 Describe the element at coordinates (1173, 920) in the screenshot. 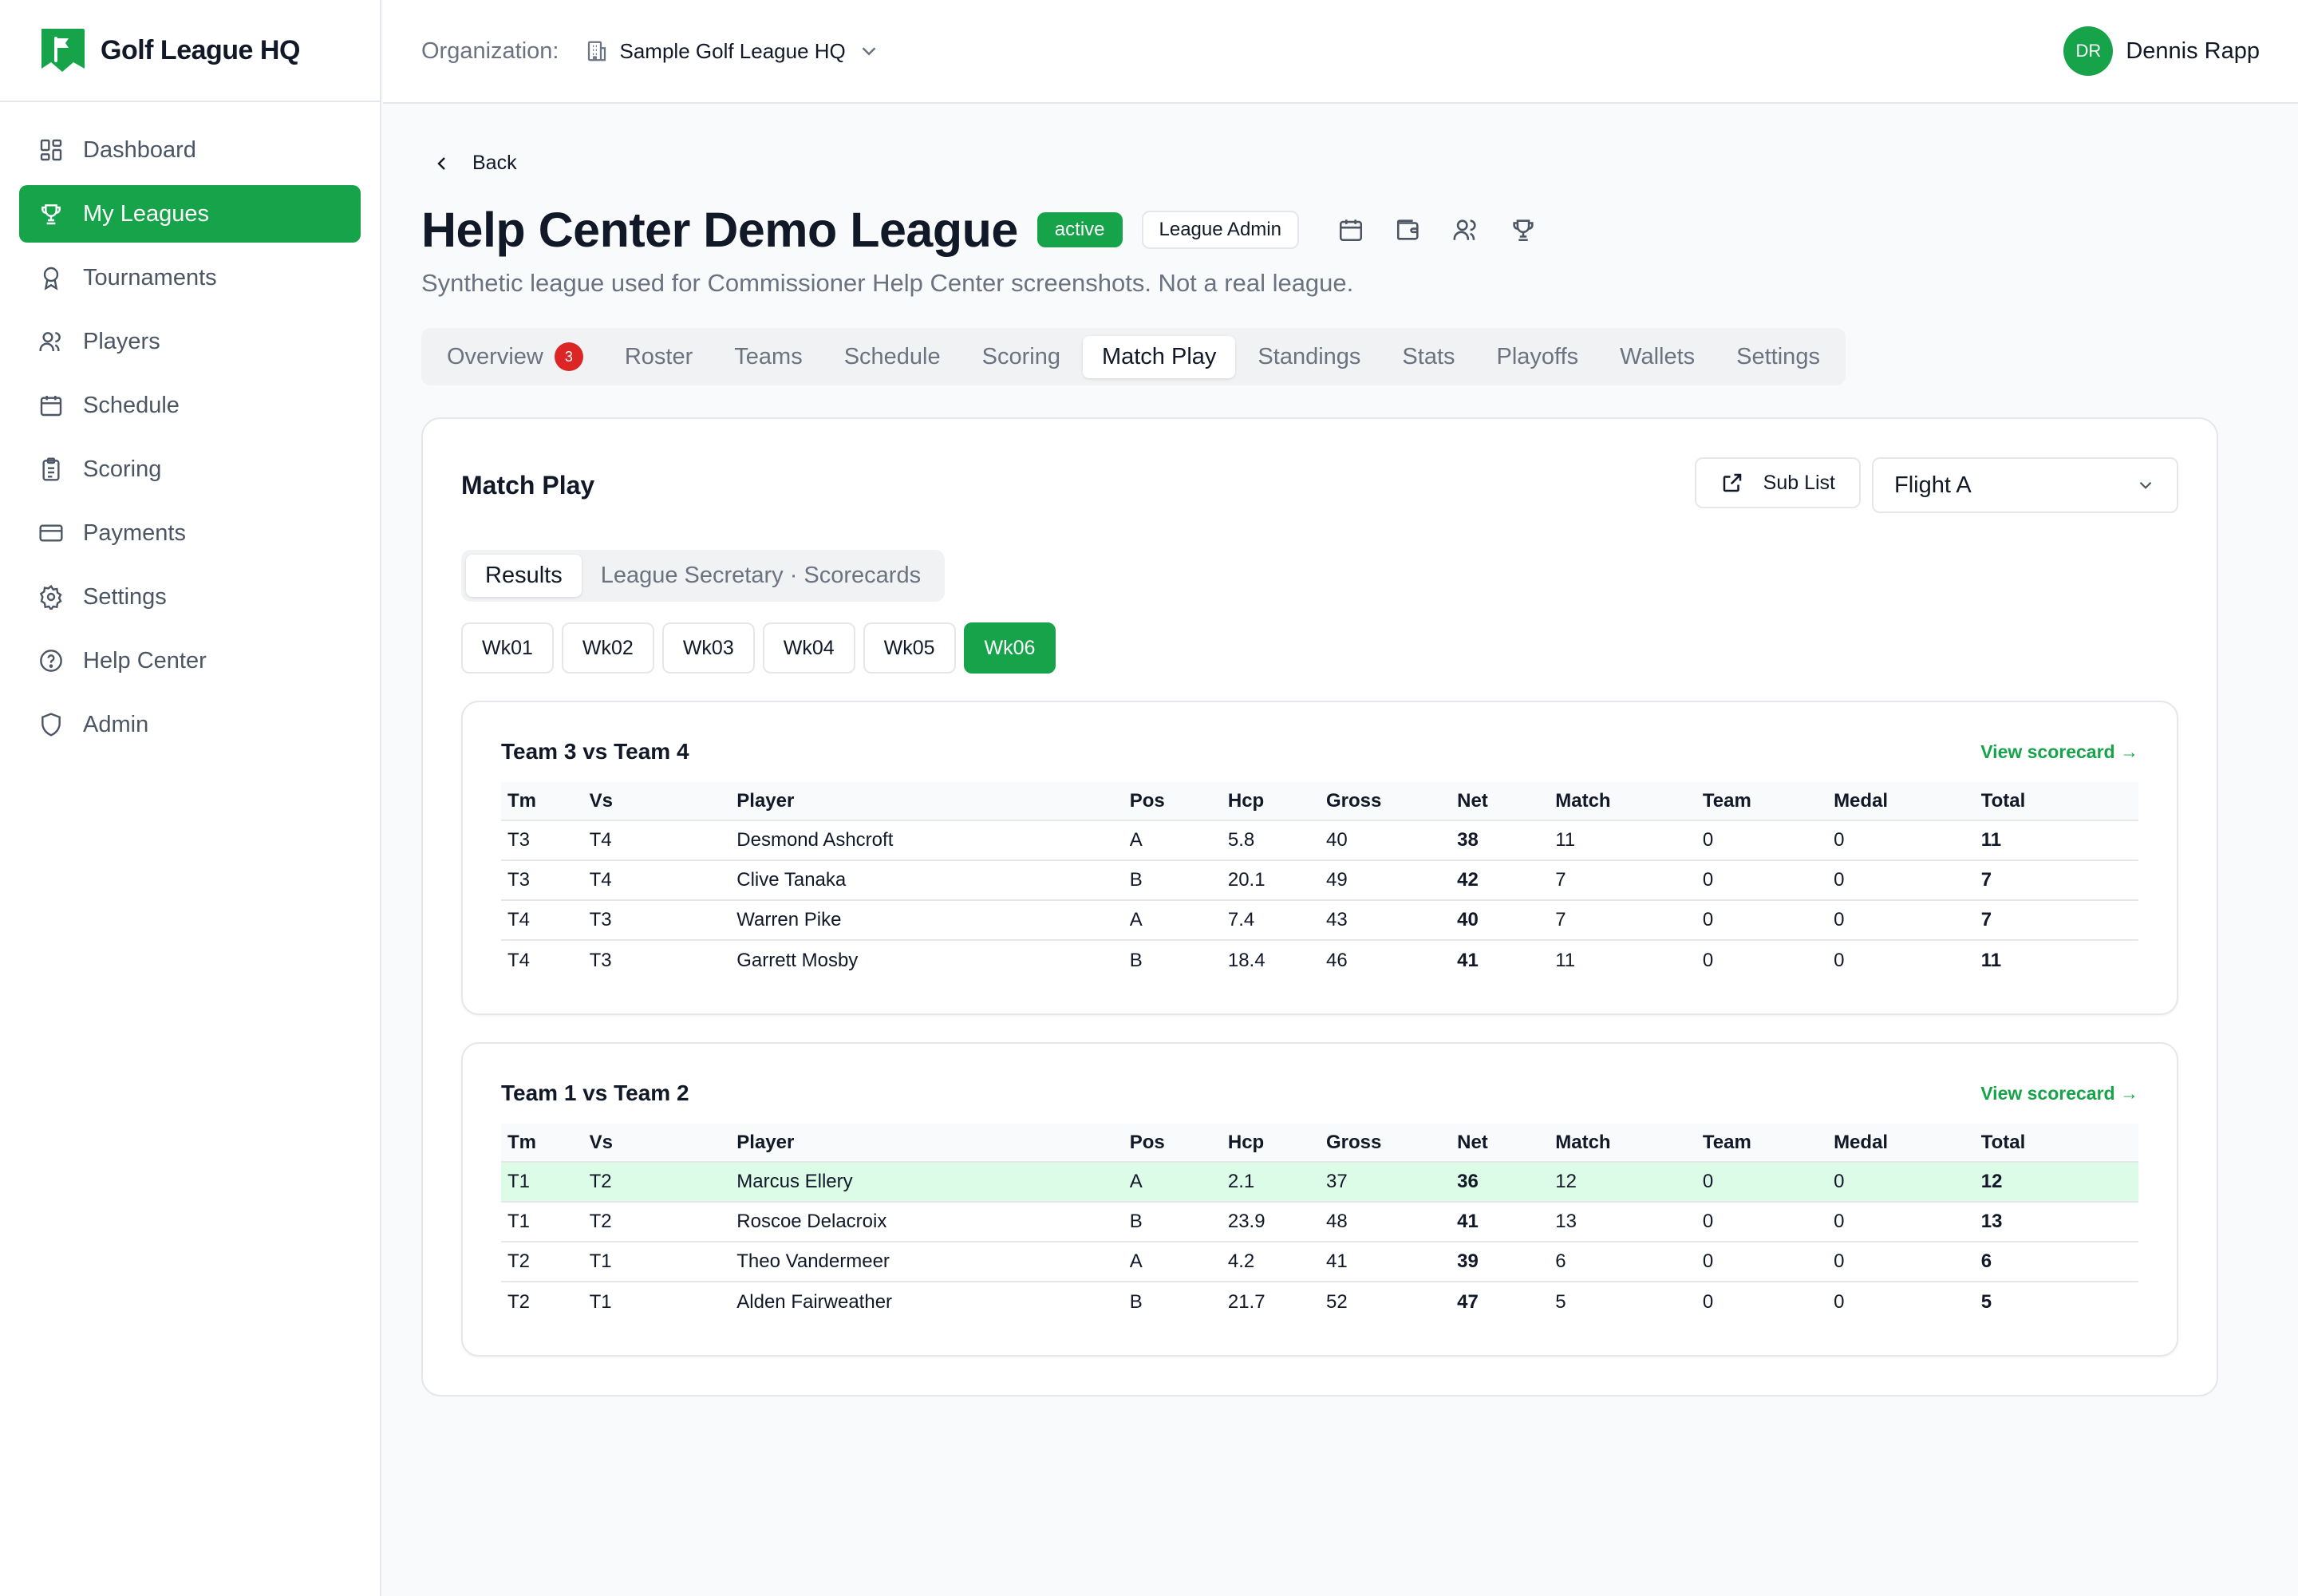

I see `cell-pos: A` at that location.